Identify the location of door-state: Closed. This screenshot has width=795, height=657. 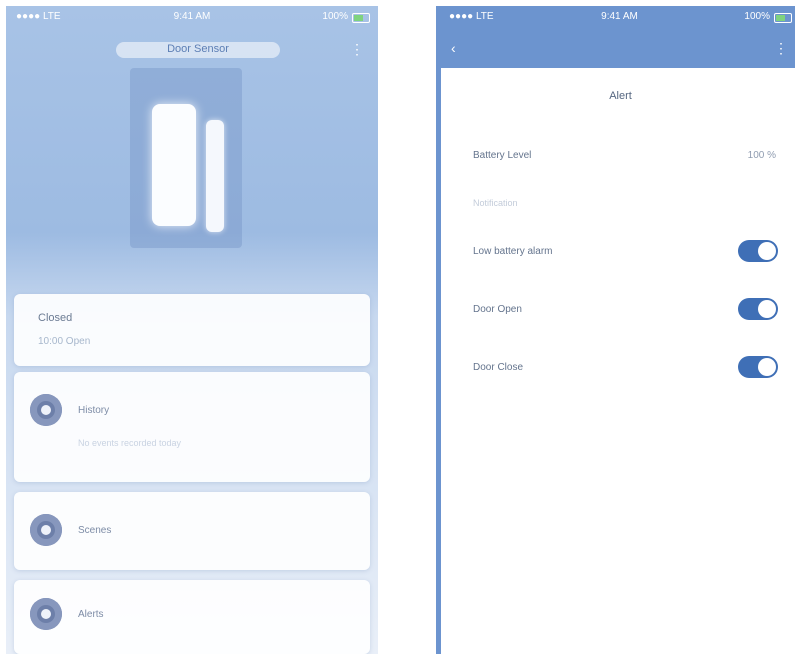
(55, 318).